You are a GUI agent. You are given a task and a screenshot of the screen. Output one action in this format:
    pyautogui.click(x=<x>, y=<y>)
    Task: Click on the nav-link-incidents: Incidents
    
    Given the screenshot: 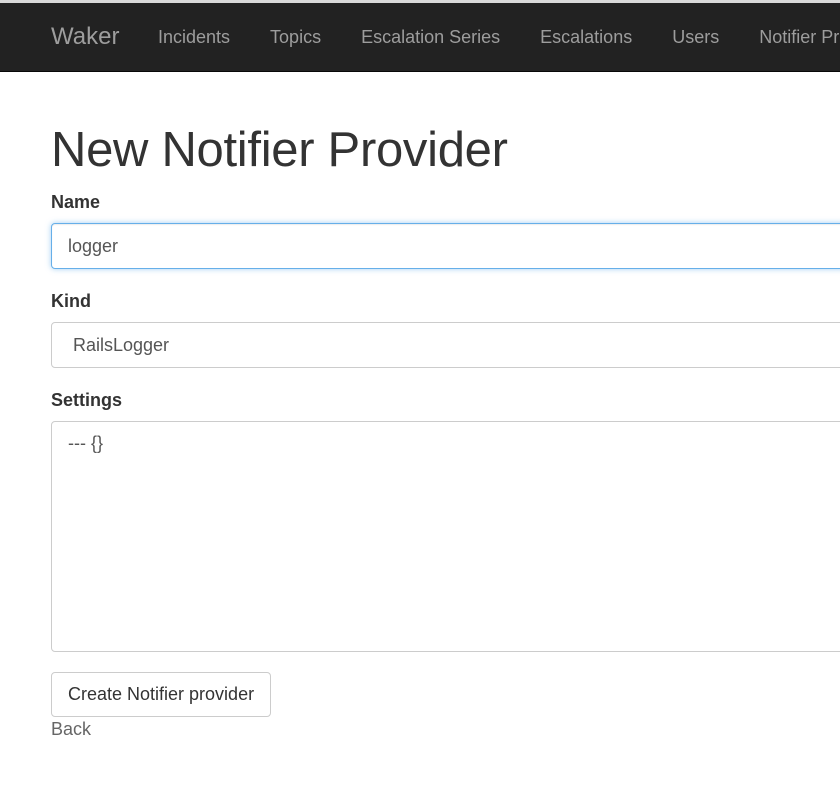 What is the action you would take?
    pyautogui.click(x=194, y=37)
    